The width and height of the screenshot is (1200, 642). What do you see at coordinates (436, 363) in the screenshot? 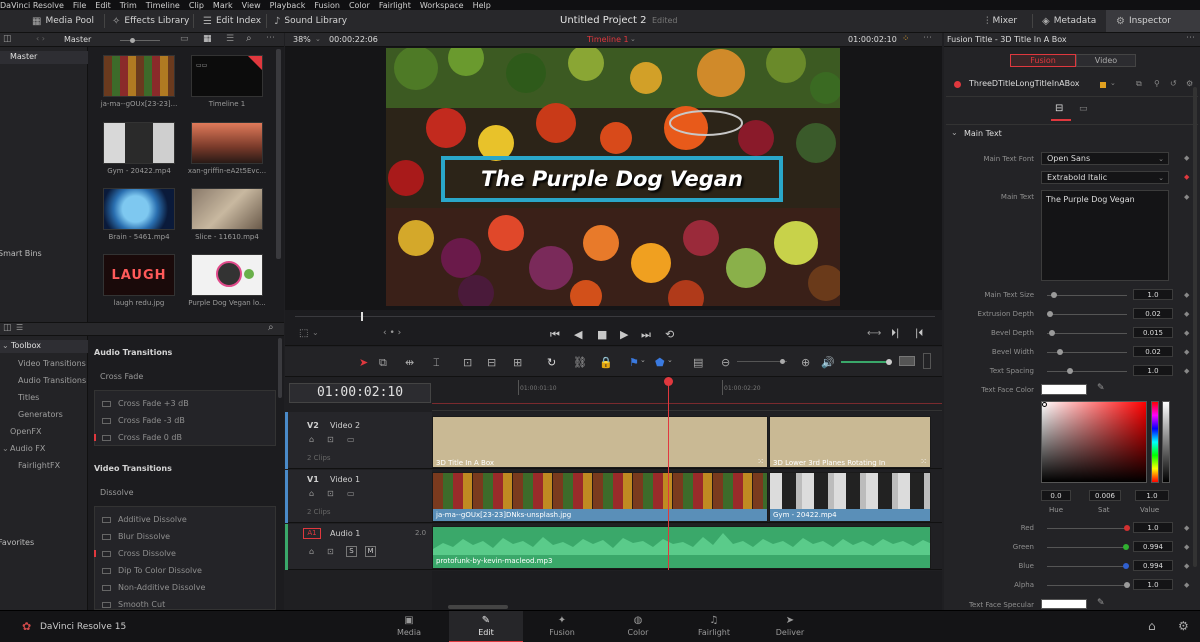
I see `blade-tool-icon: ⌶` at bounding box center [436, 363].